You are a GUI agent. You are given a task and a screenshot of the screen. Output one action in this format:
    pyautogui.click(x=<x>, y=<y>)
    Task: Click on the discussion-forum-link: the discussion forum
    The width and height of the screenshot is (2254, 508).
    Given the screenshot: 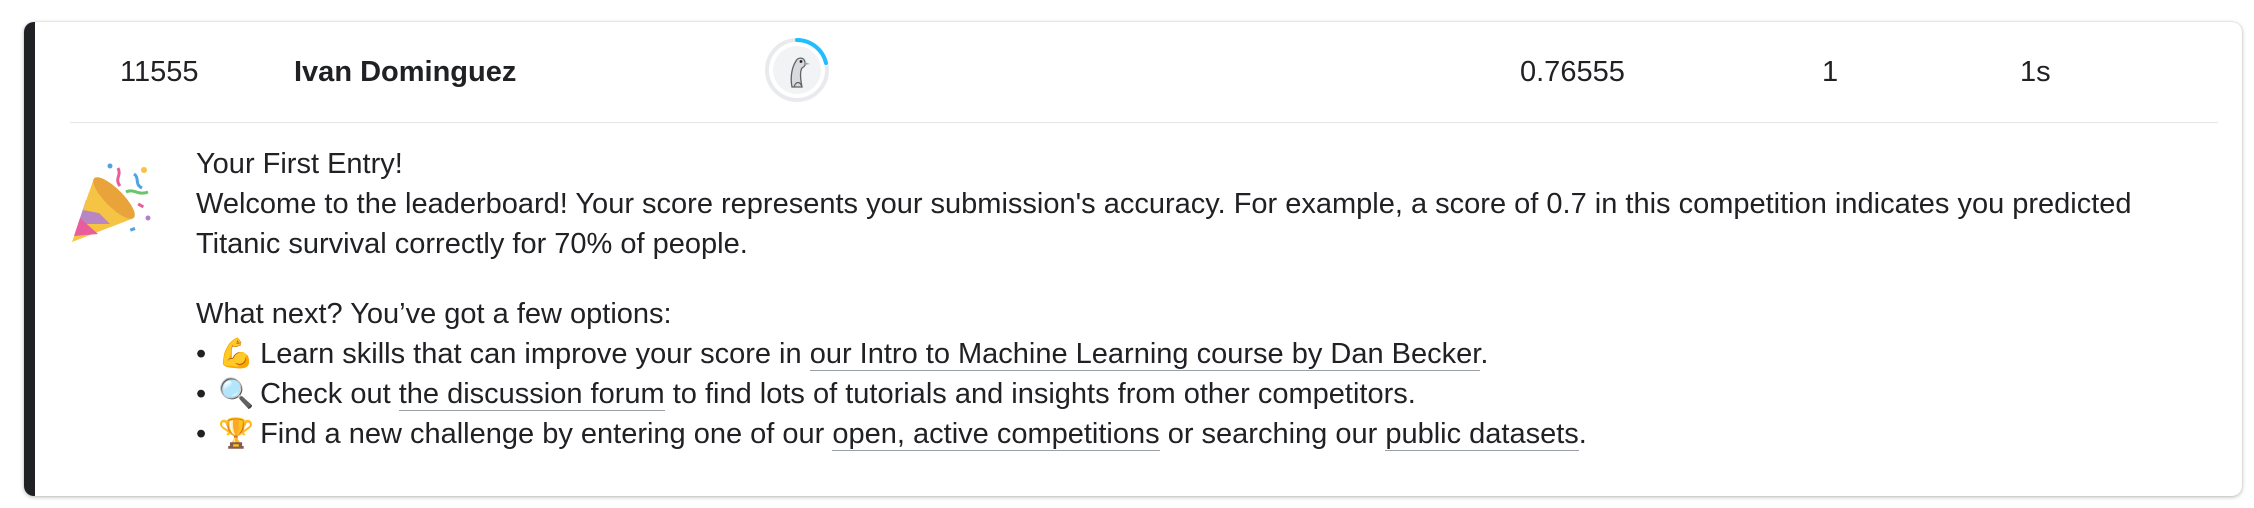 What is the action you would take?
    pyautogui.click(x=531, y=394)
    